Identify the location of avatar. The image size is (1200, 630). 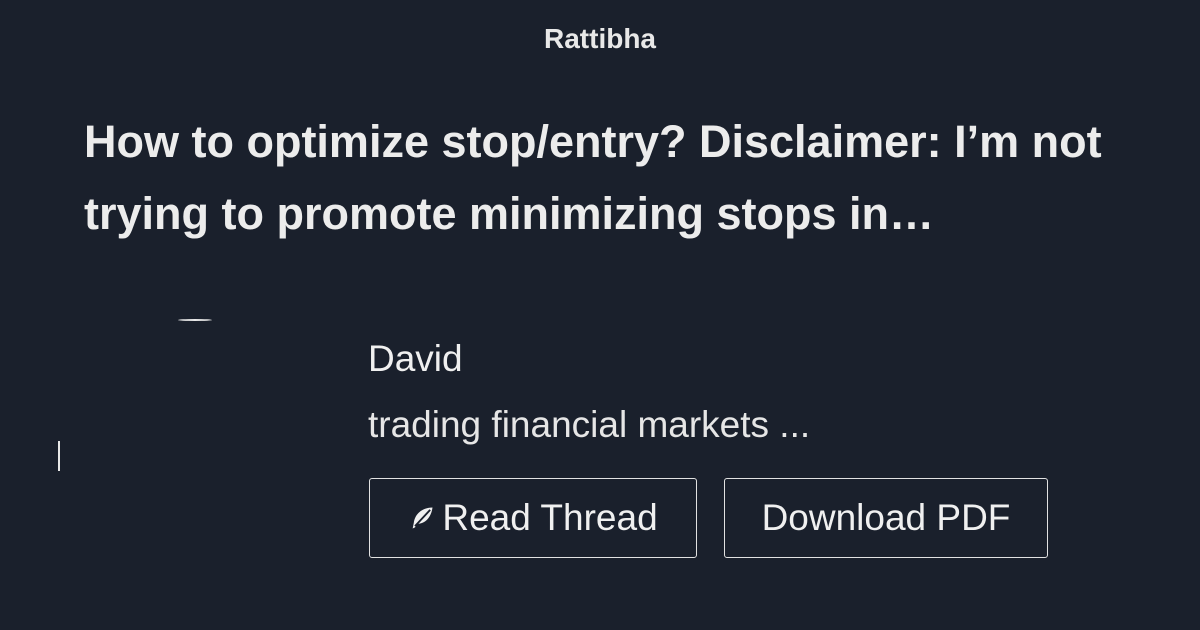
(195, 396).